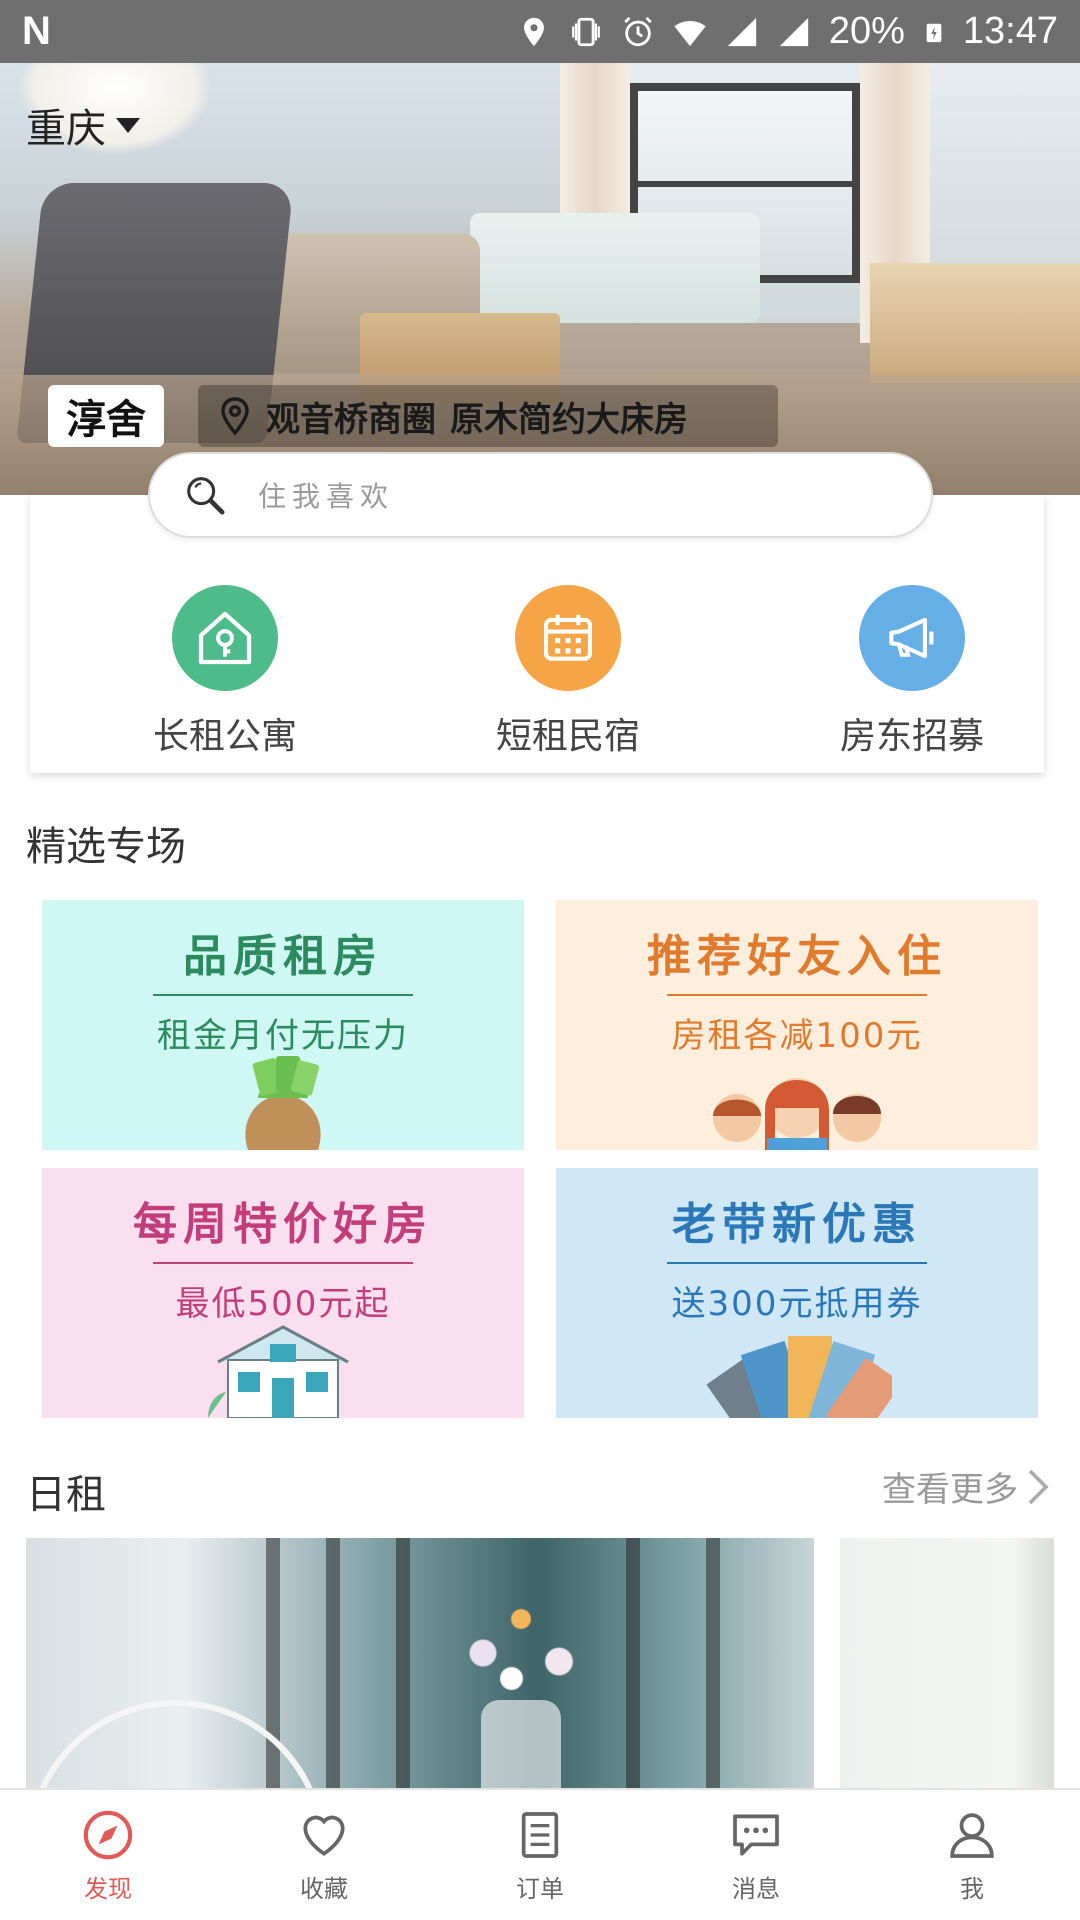  I want to click on category-long-rent: 长租公寓, so click(225, 672).